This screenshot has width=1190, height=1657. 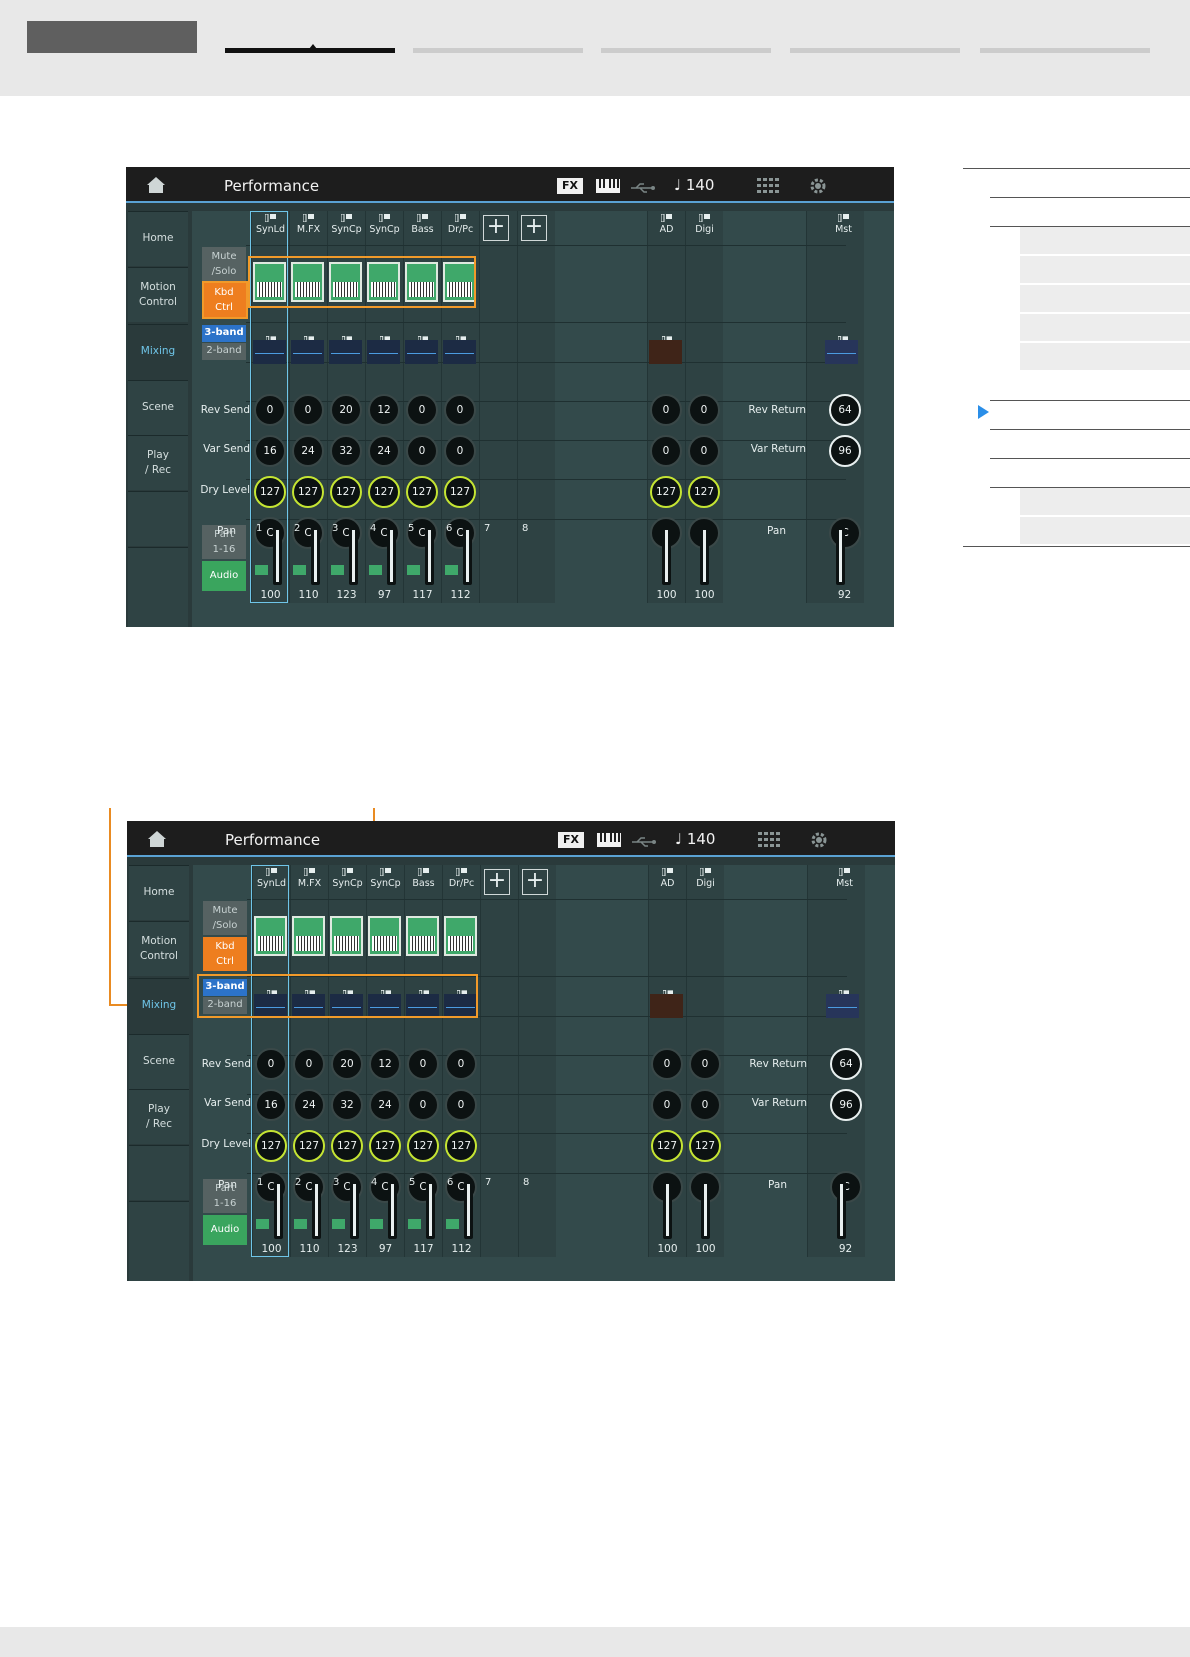 What do you see at coordinates (309, 1105) in the screenshot?
I see `var-send-knob: 24` at bounding box center [309, 1105].